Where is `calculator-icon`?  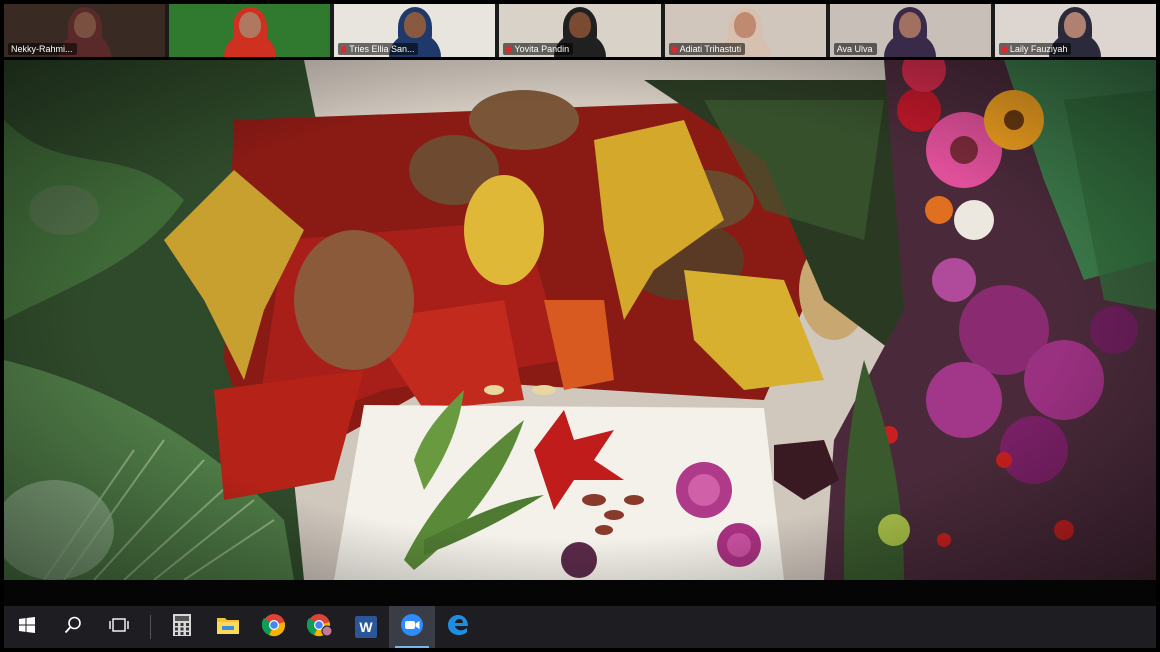 calculator-icon is located at coordinates (182, 627).